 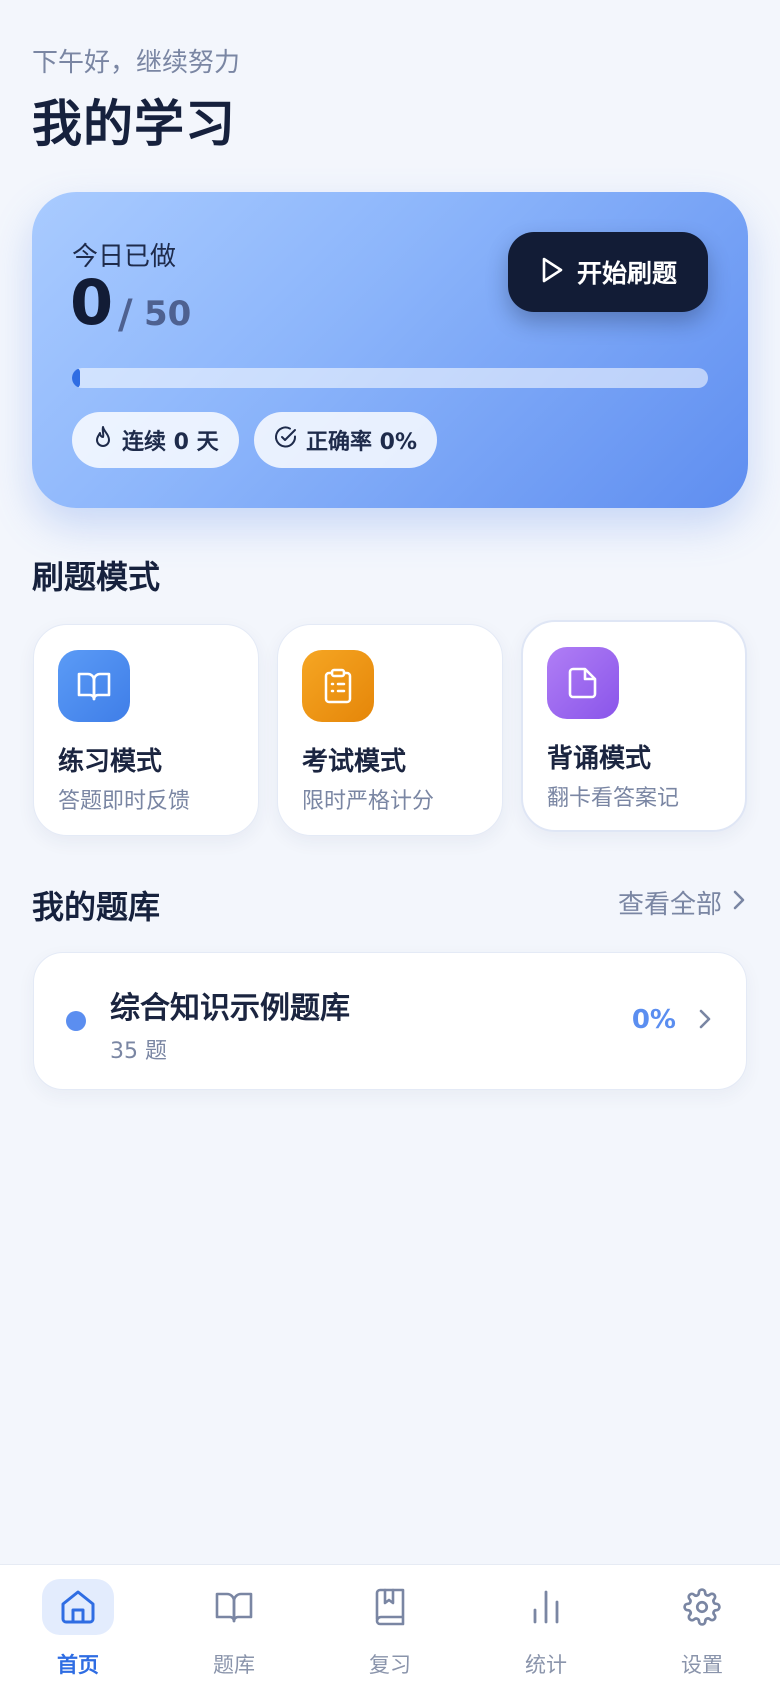 I want to click on nav-label: 统计, so click(x=546, y=1665).